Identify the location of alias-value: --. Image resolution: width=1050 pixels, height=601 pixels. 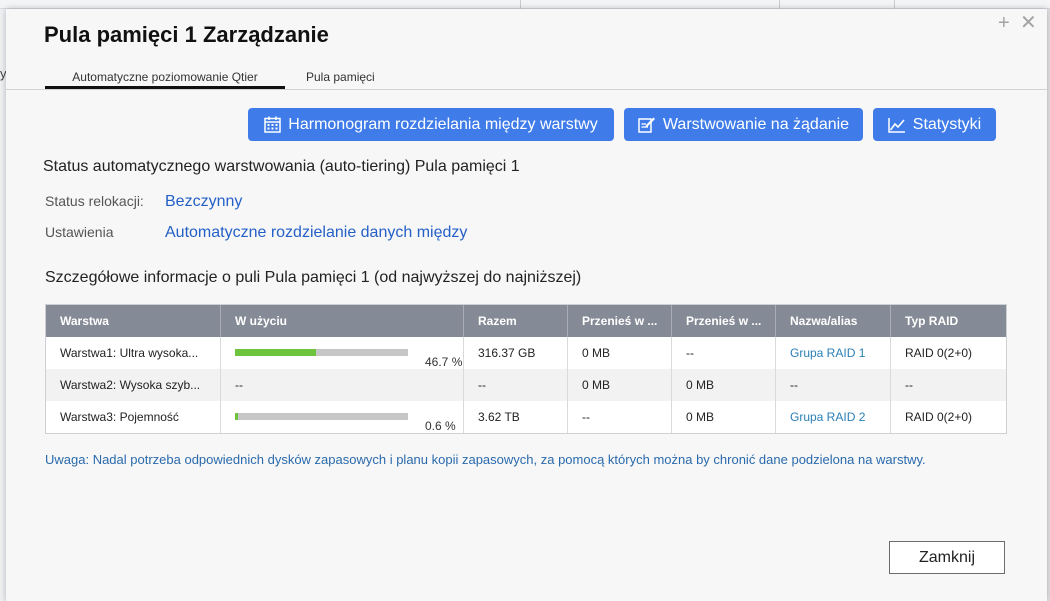
(833, 385).